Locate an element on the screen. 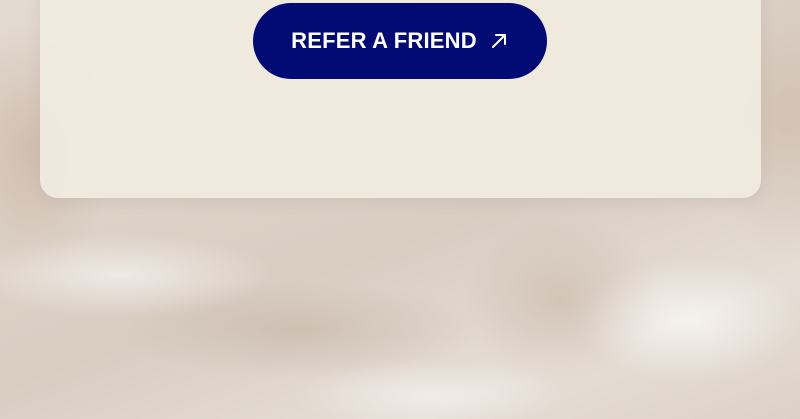  refer-a-friend-button: REFER A FRIEND is located at coordinates (400, 41).